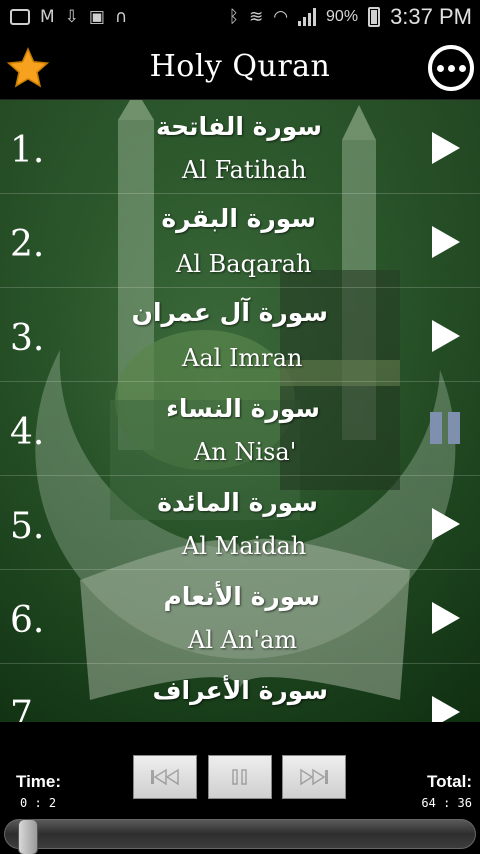 This screenshot has width=480, height=854. I want to click on app-title: Holy Quran, so click(240, 66).